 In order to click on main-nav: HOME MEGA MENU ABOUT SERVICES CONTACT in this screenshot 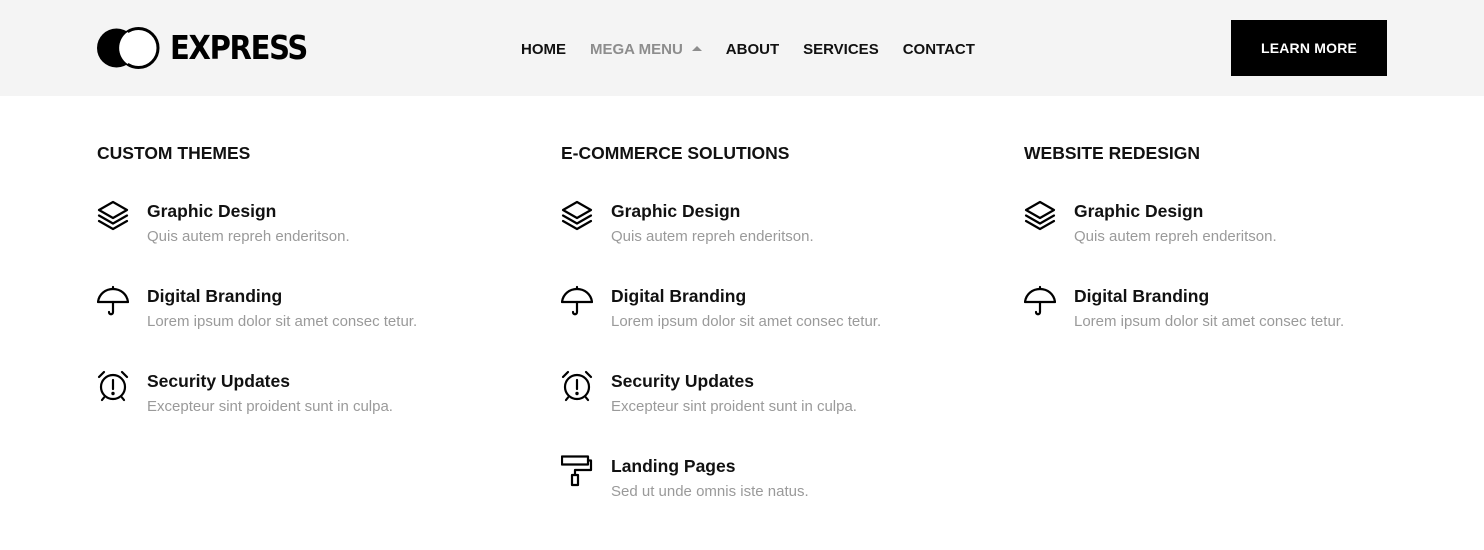, I will do `click(760, 49)`.